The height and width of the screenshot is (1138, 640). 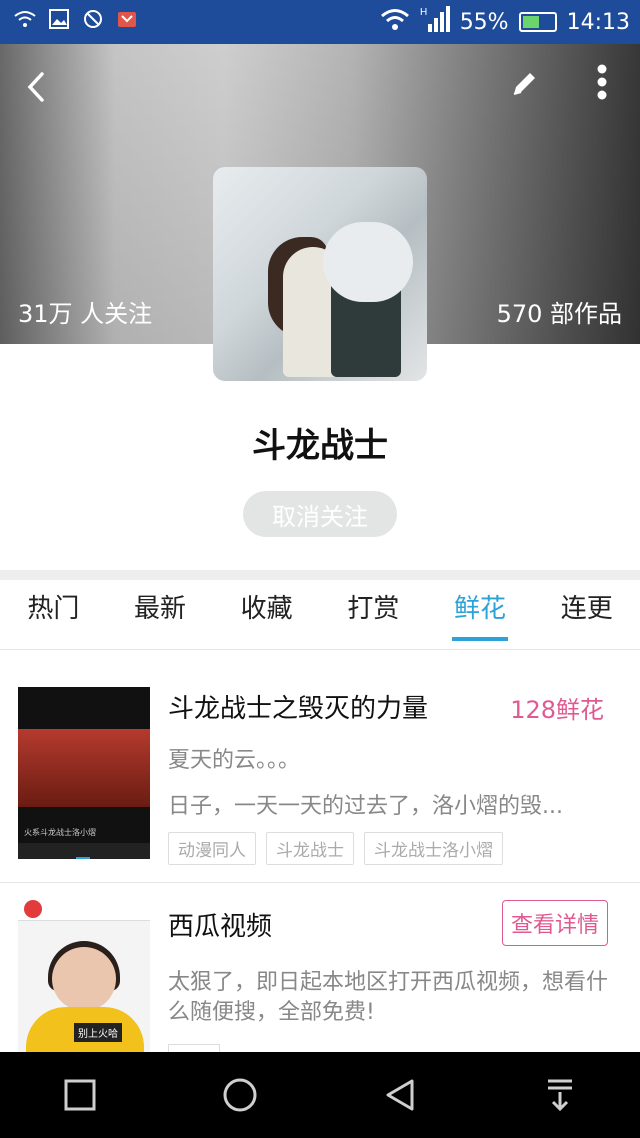 I want to click on thumbnail-caption: 火系斗龙战士洛小熠, so click(x=60, y=832).